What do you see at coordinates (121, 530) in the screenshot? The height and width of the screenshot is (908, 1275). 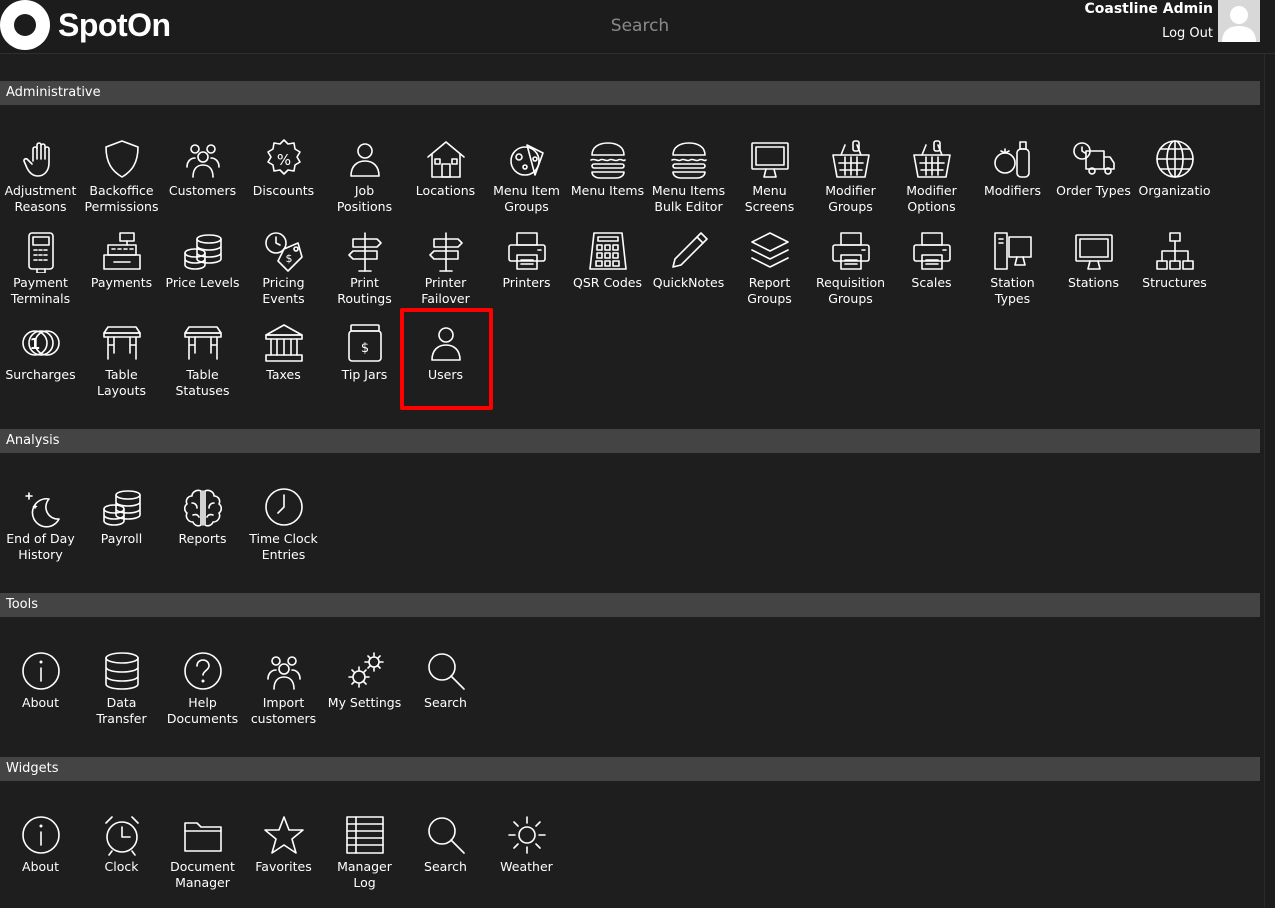 I see `tile-payroll: Payroll` at bounding box center [121, 530].